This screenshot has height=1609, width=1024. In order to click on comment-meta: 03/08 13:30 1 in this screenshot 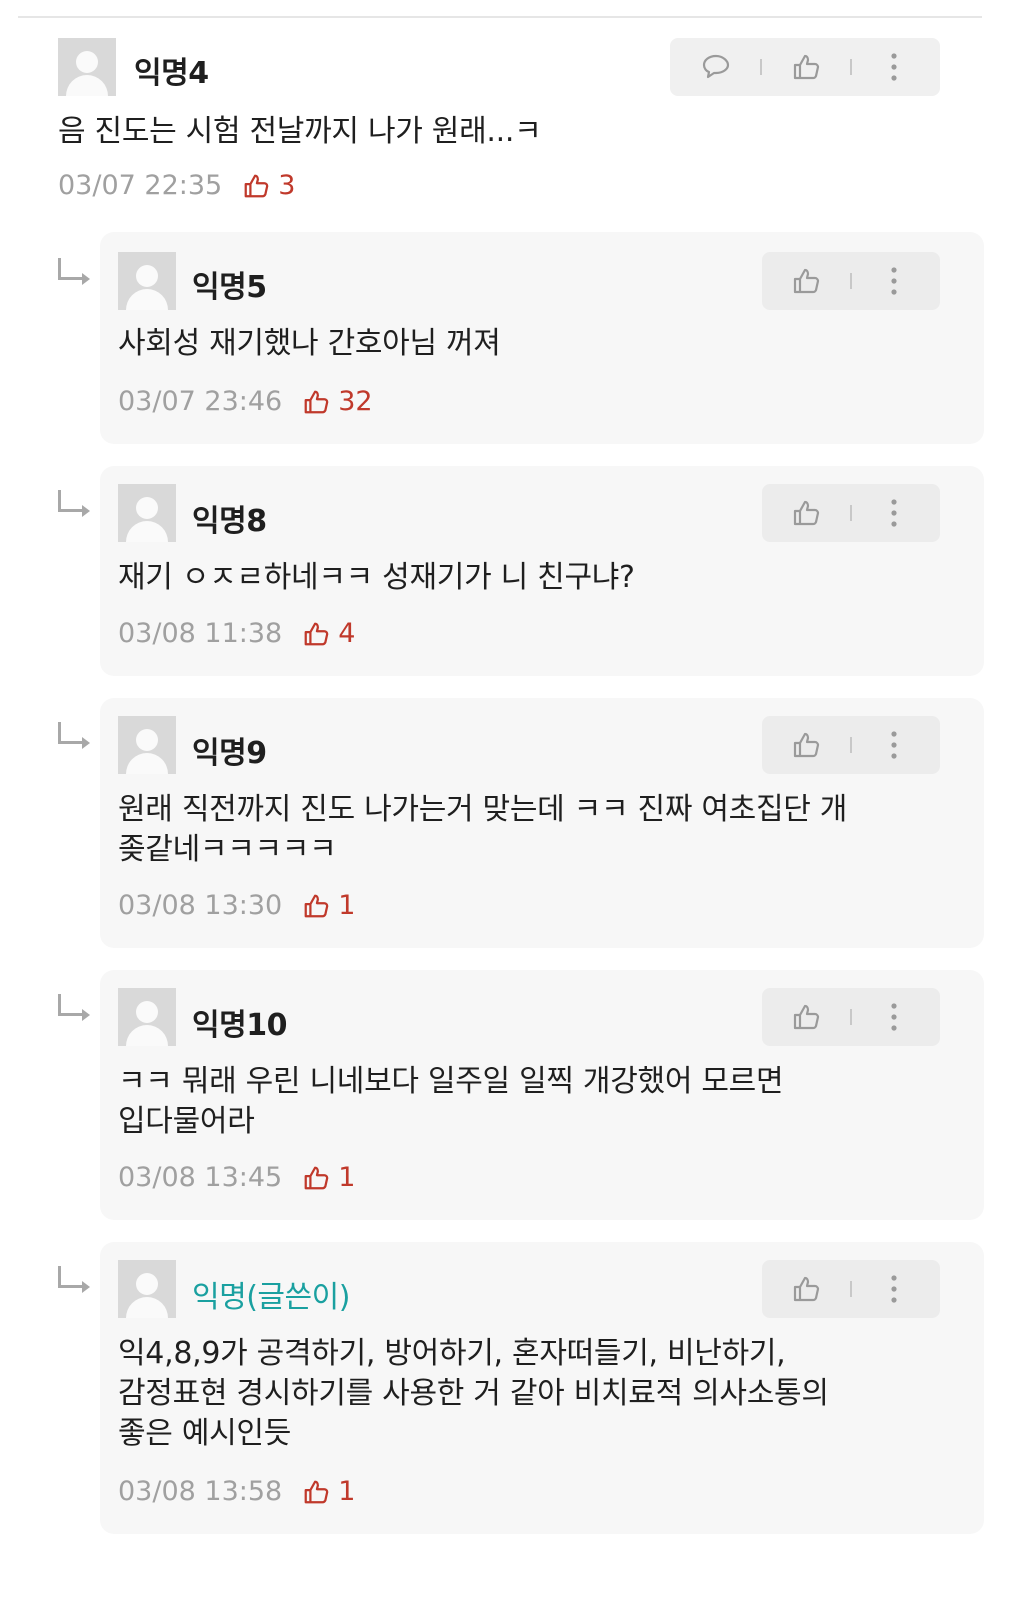, I will do `click(236, 905)`.